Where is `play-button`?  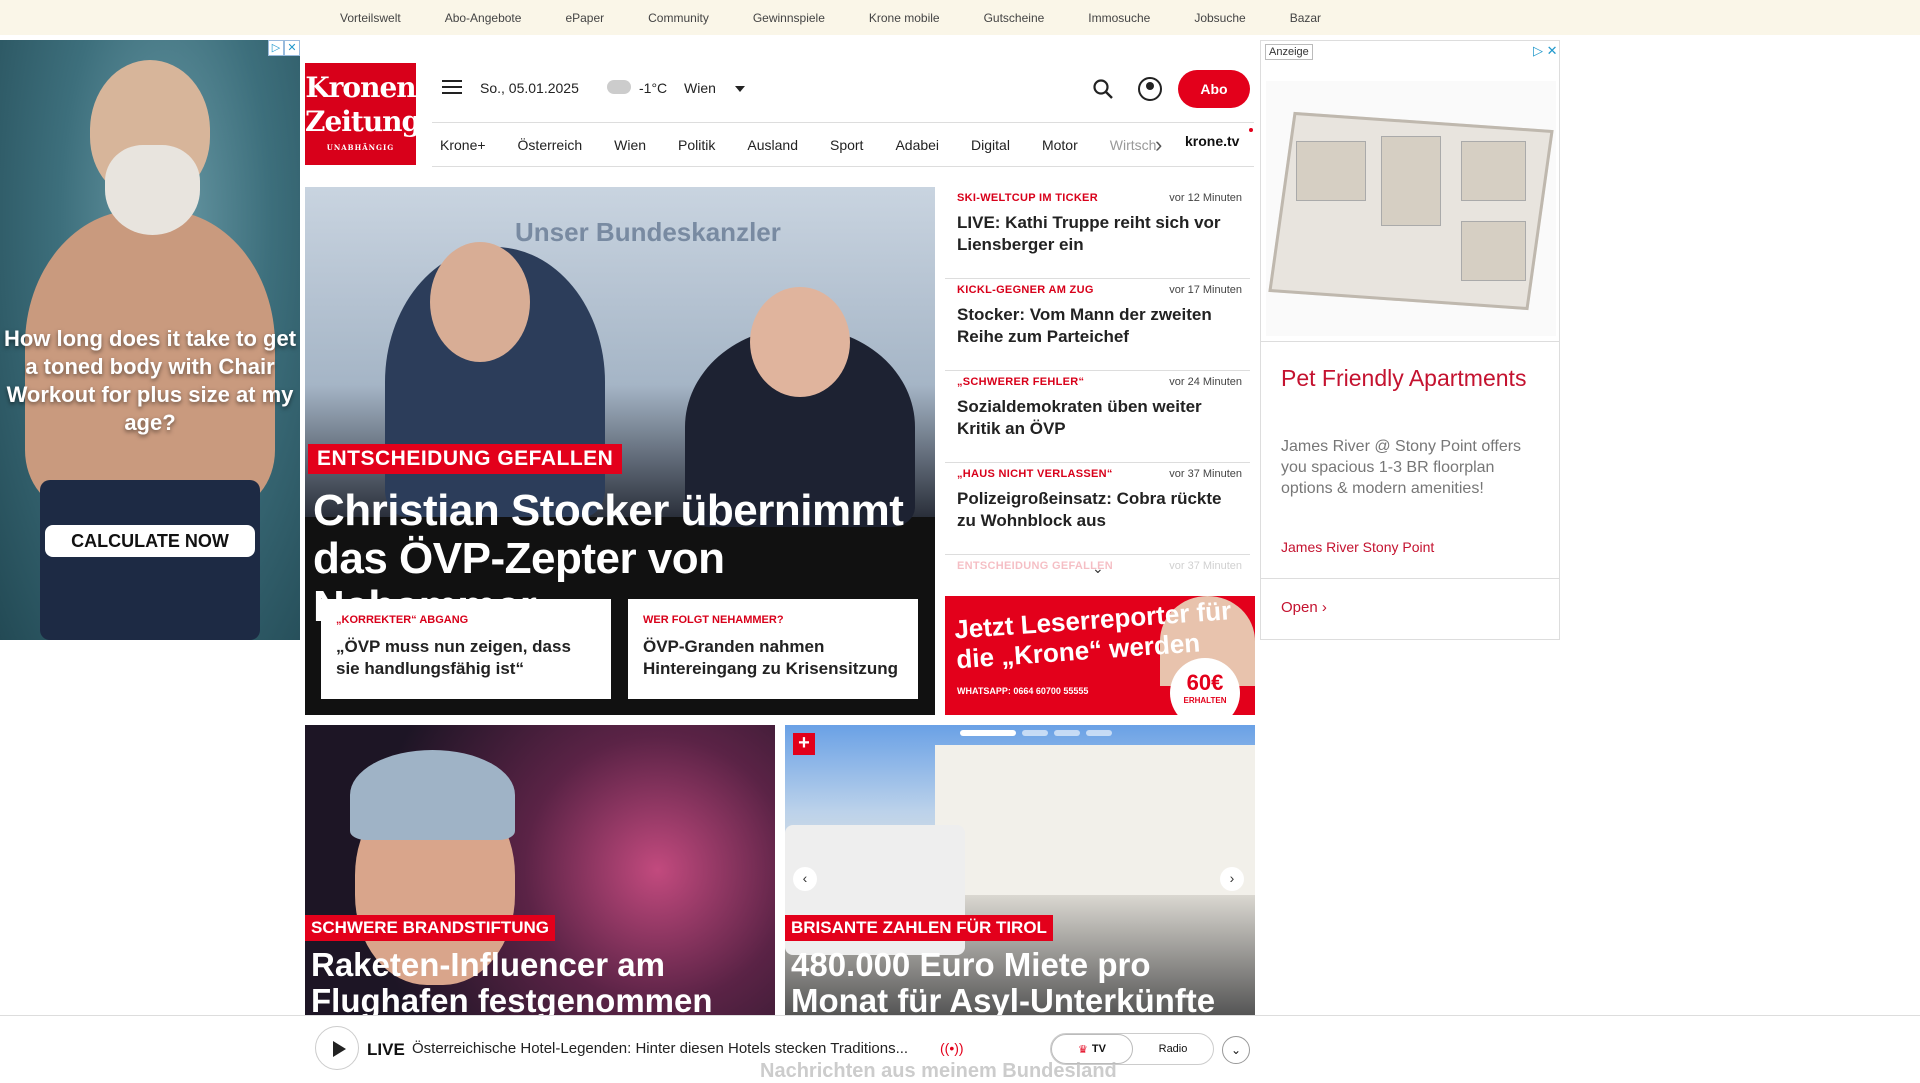
play-button is located at coordinates (337, 1048).